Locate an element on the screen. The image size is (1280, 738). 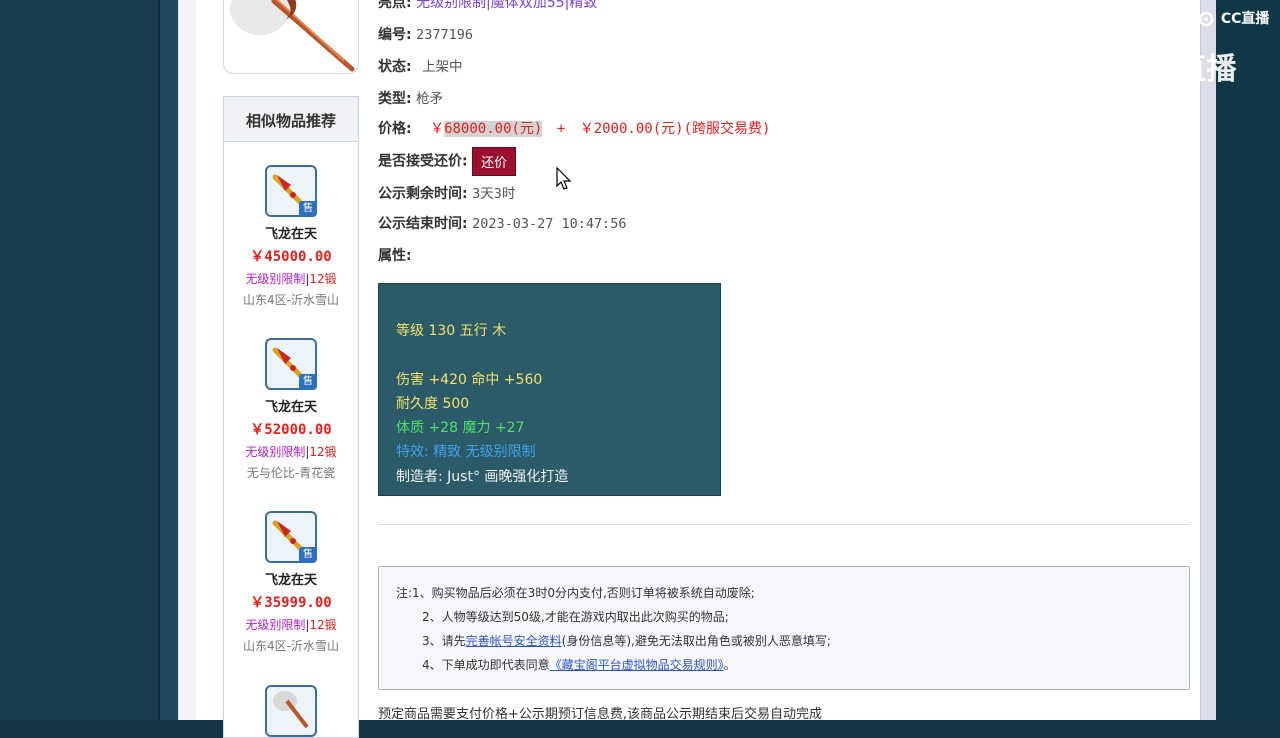
reservation-info: 预定商品需要支付价格+公示期预订信息费,该商品公示期结束后交易自动完成 is located at coordinates (600, 714).